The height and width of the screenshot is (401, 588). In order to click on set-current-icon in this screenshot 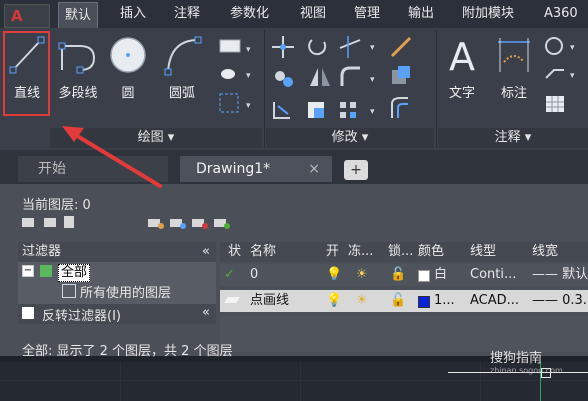, I will do `click(222, 224)`.